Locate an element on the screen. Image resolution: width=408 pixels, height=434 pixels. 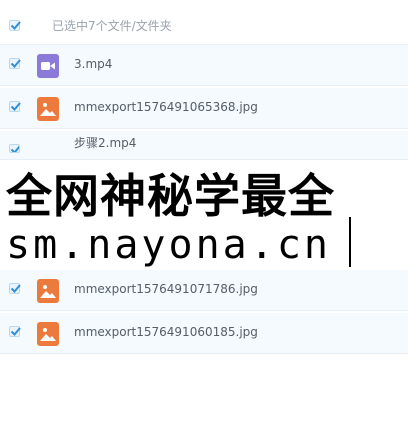
watermark-text-line2: sm.nayona.cn is located at coordinates (168, 245).